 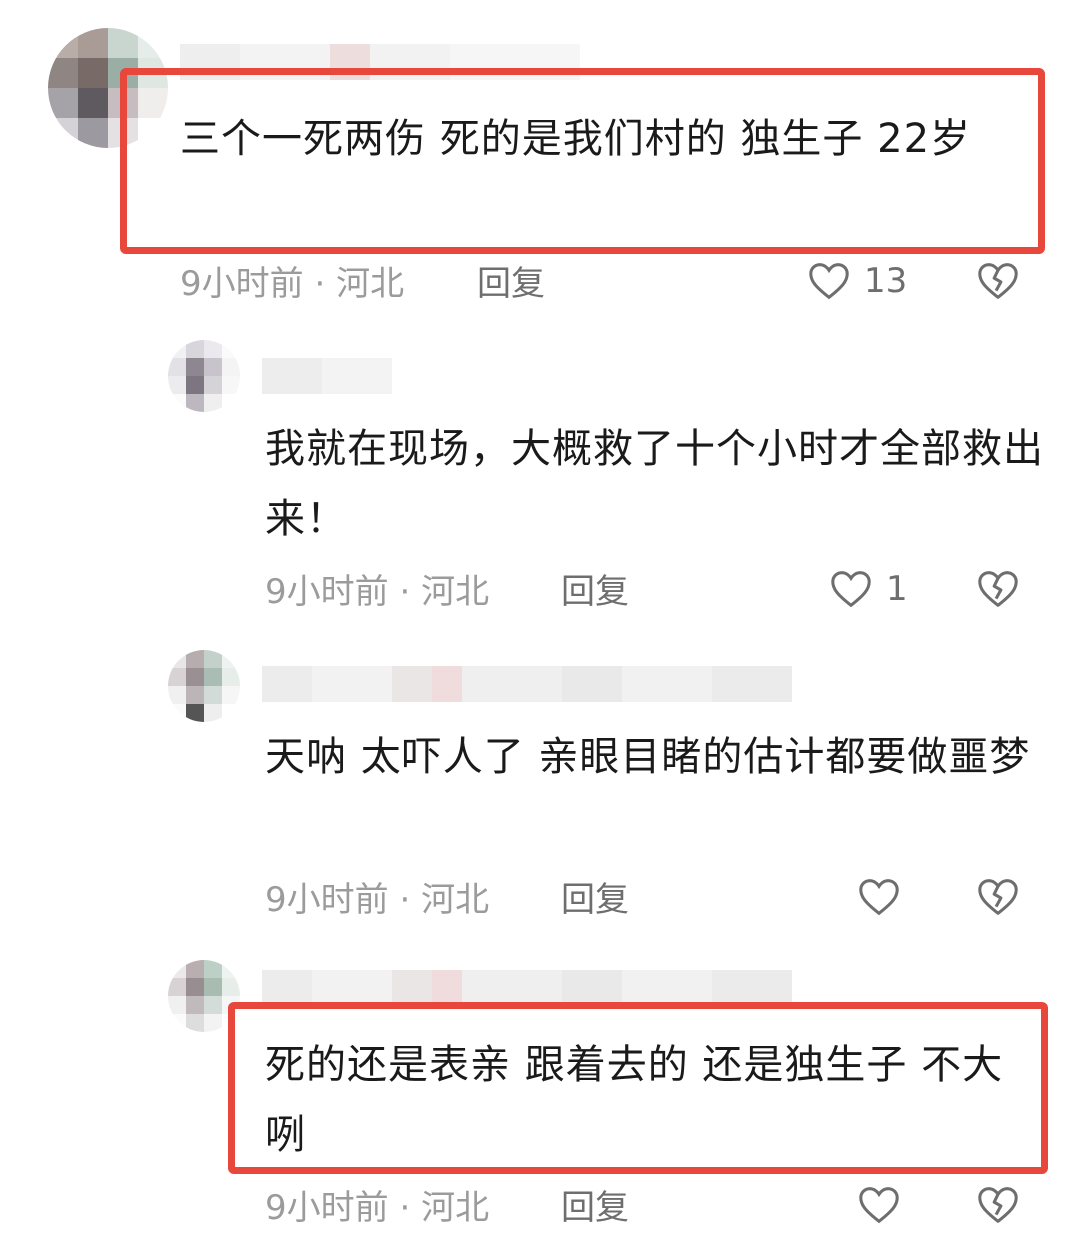 What do you see at coordinates (856, 281) in the screenshot?
I see `like-button: 13` at bounding box center [856, 281].